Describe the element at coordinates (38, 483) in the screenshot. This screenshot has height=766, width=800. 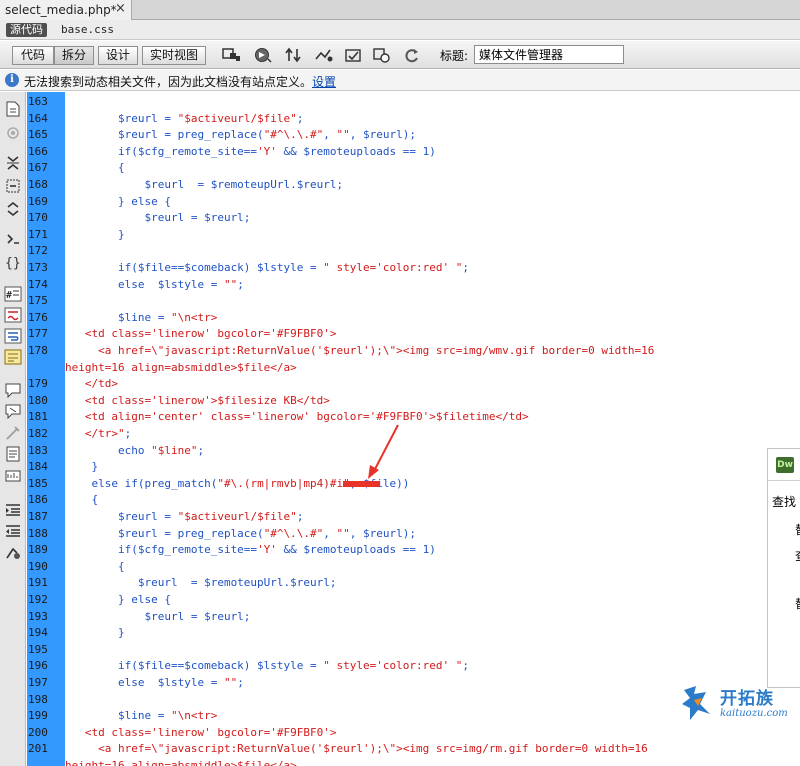
I see `line-number: 185` at that location.